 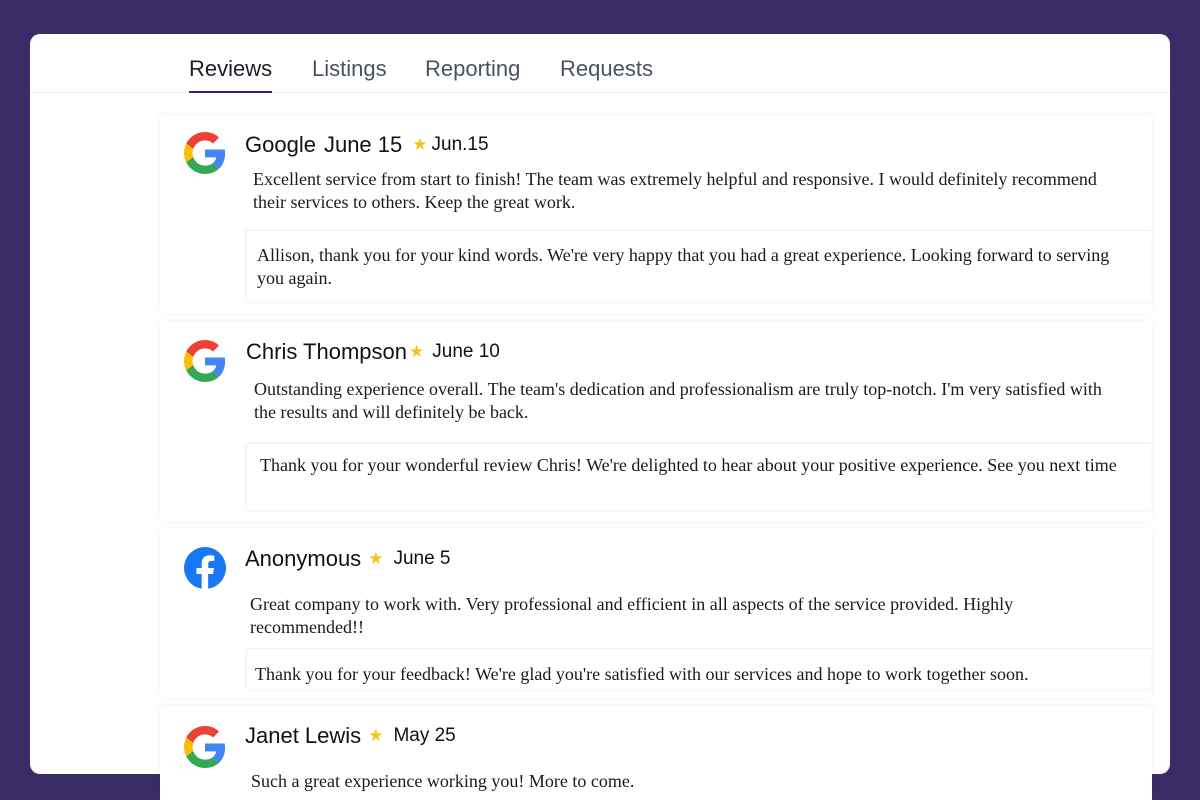 I want to click on review-header: Janet Lewis ★ May 25, so click(x=350, y=736).